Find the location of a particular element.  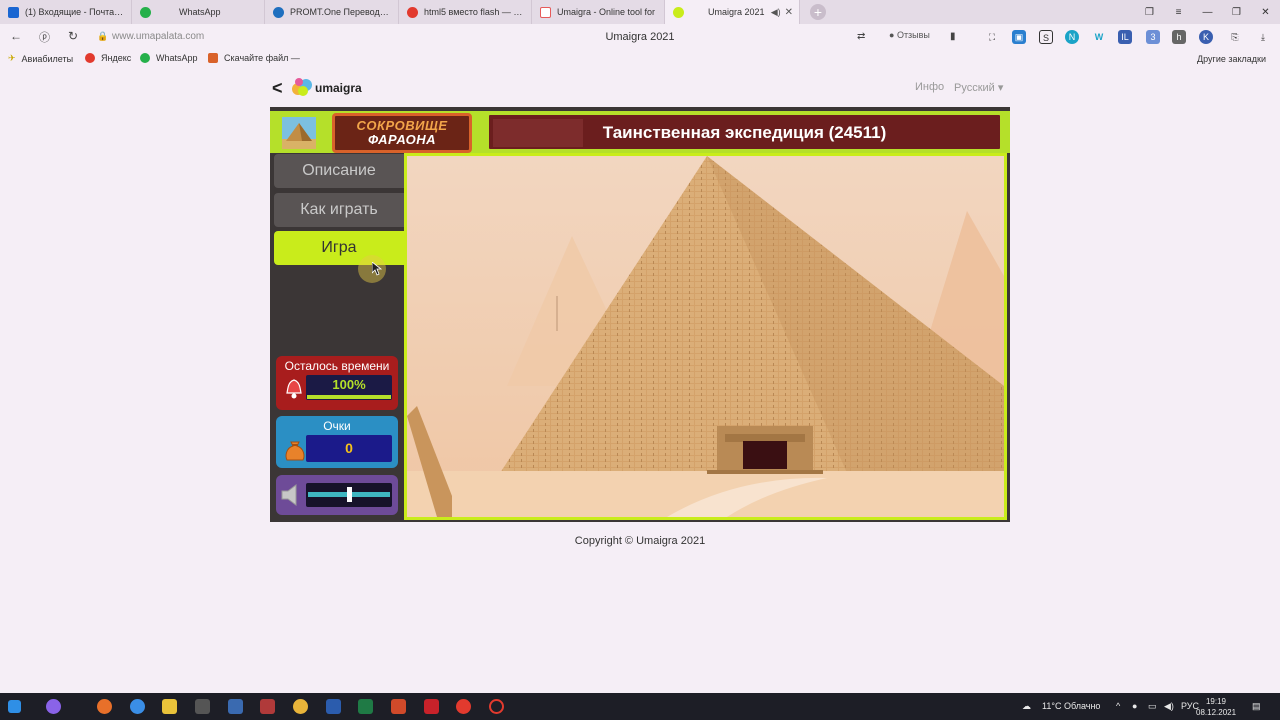

extension-h-icon: h is located at coordinates (1179, 37).